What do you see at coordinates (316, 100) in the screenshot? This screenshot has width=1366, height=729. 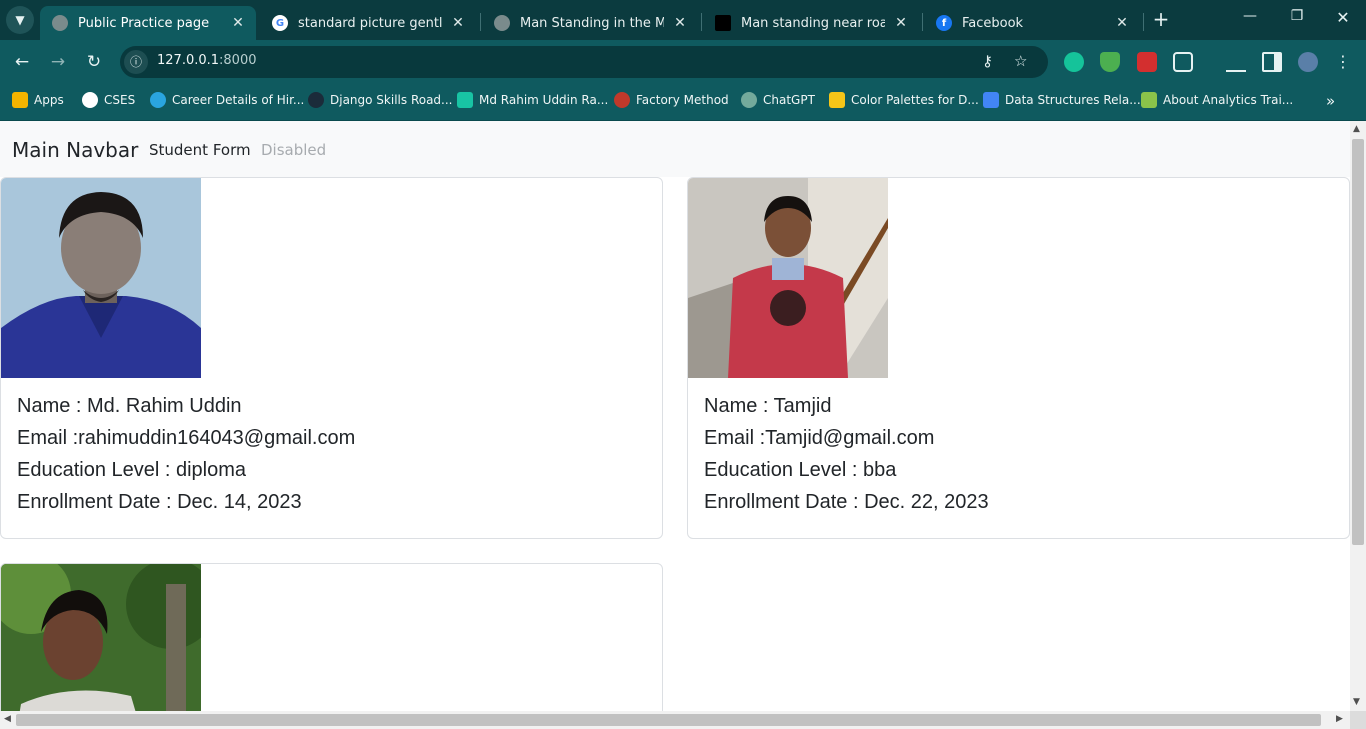 I see `django-icon` at bounding box center [316, 100].